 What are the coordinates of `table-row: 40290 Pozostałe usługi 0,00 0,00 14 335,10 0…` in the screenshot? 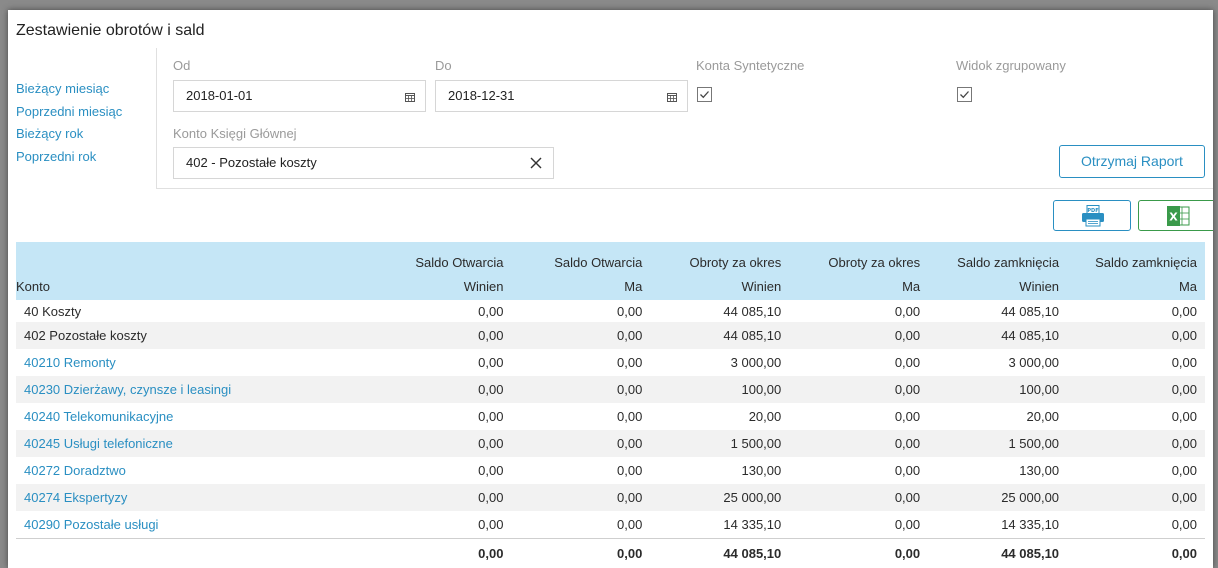 It's located at (610, 524).